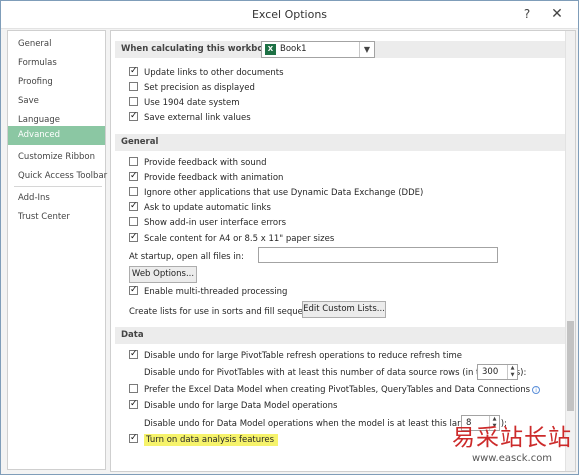 This screenshot has width=579, height=475. Describe the element at coordinates (570, 366) in the screenshot. I see `scrollbar-thumb` at that location.